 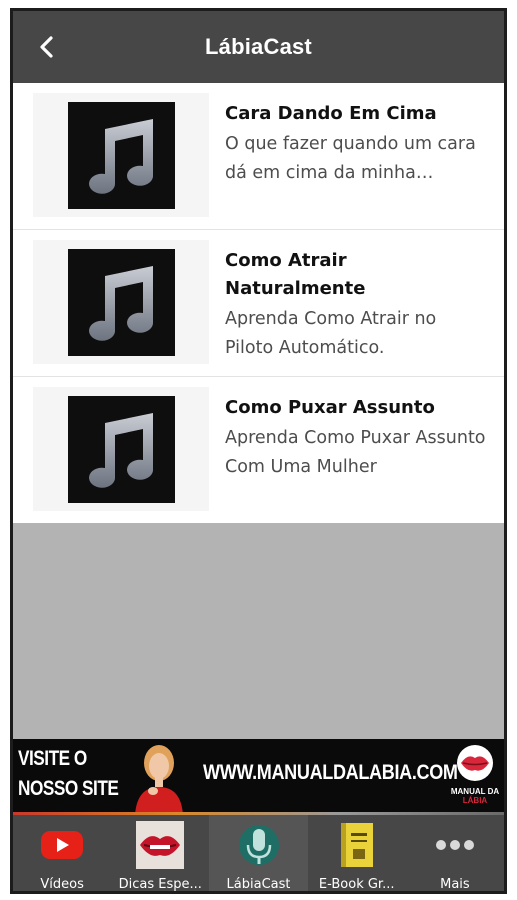 I want to click on tab-label: LábiaCast, so click(x=258, y=884).